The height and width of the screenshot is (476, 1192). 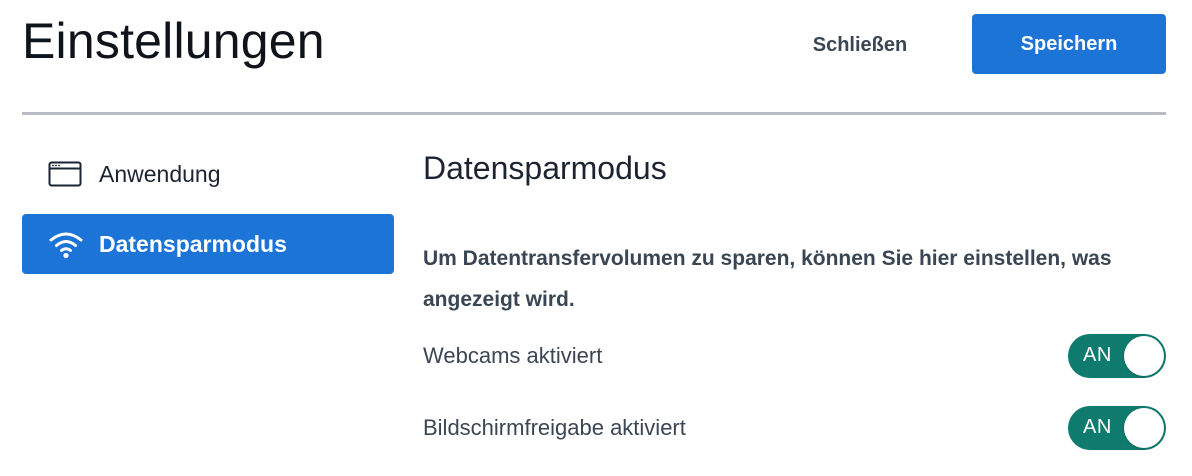 I want to click on setting-row-screenshare: Bildschirmfreigabe aktiviert AN, so click(x=794, y=428).